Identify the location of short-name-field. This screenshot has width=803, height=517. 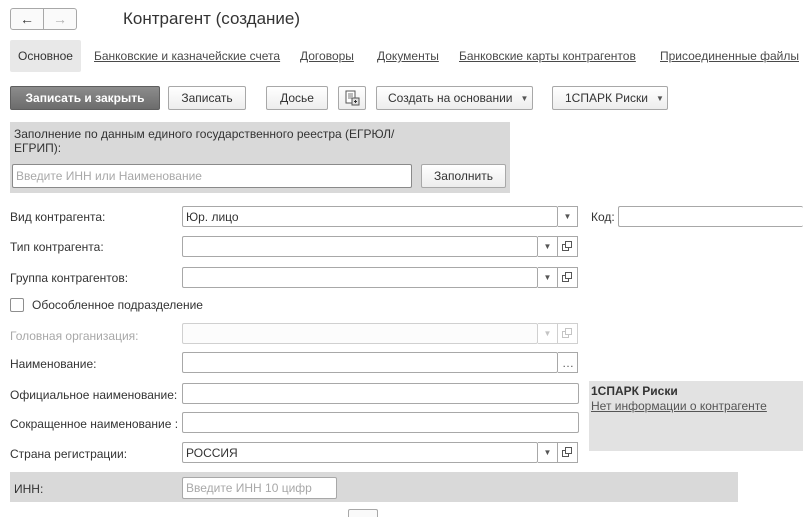
(380, 422).